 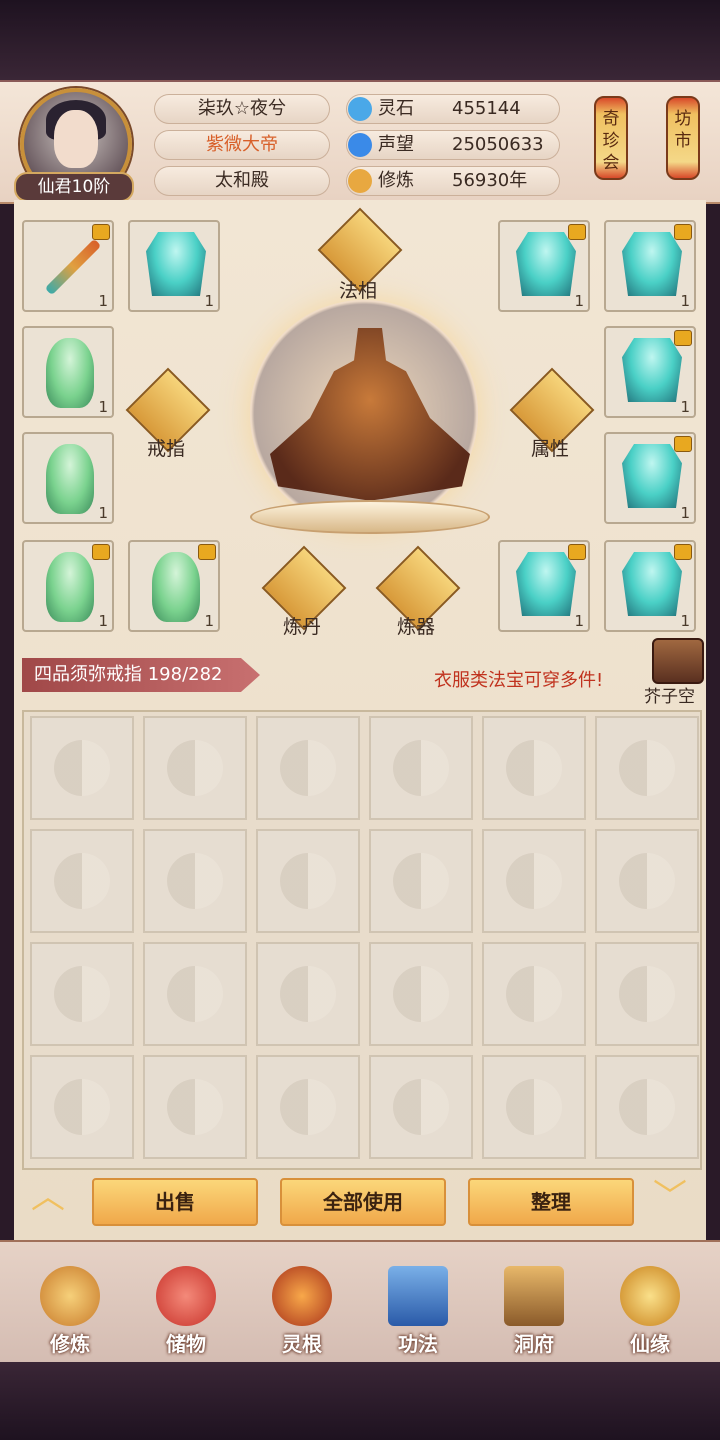 What do you see at coordinates (453, 181) in the screenshot?
I see `resource-cultivation: 修炼 56930年` at bounding box center [453, 181].